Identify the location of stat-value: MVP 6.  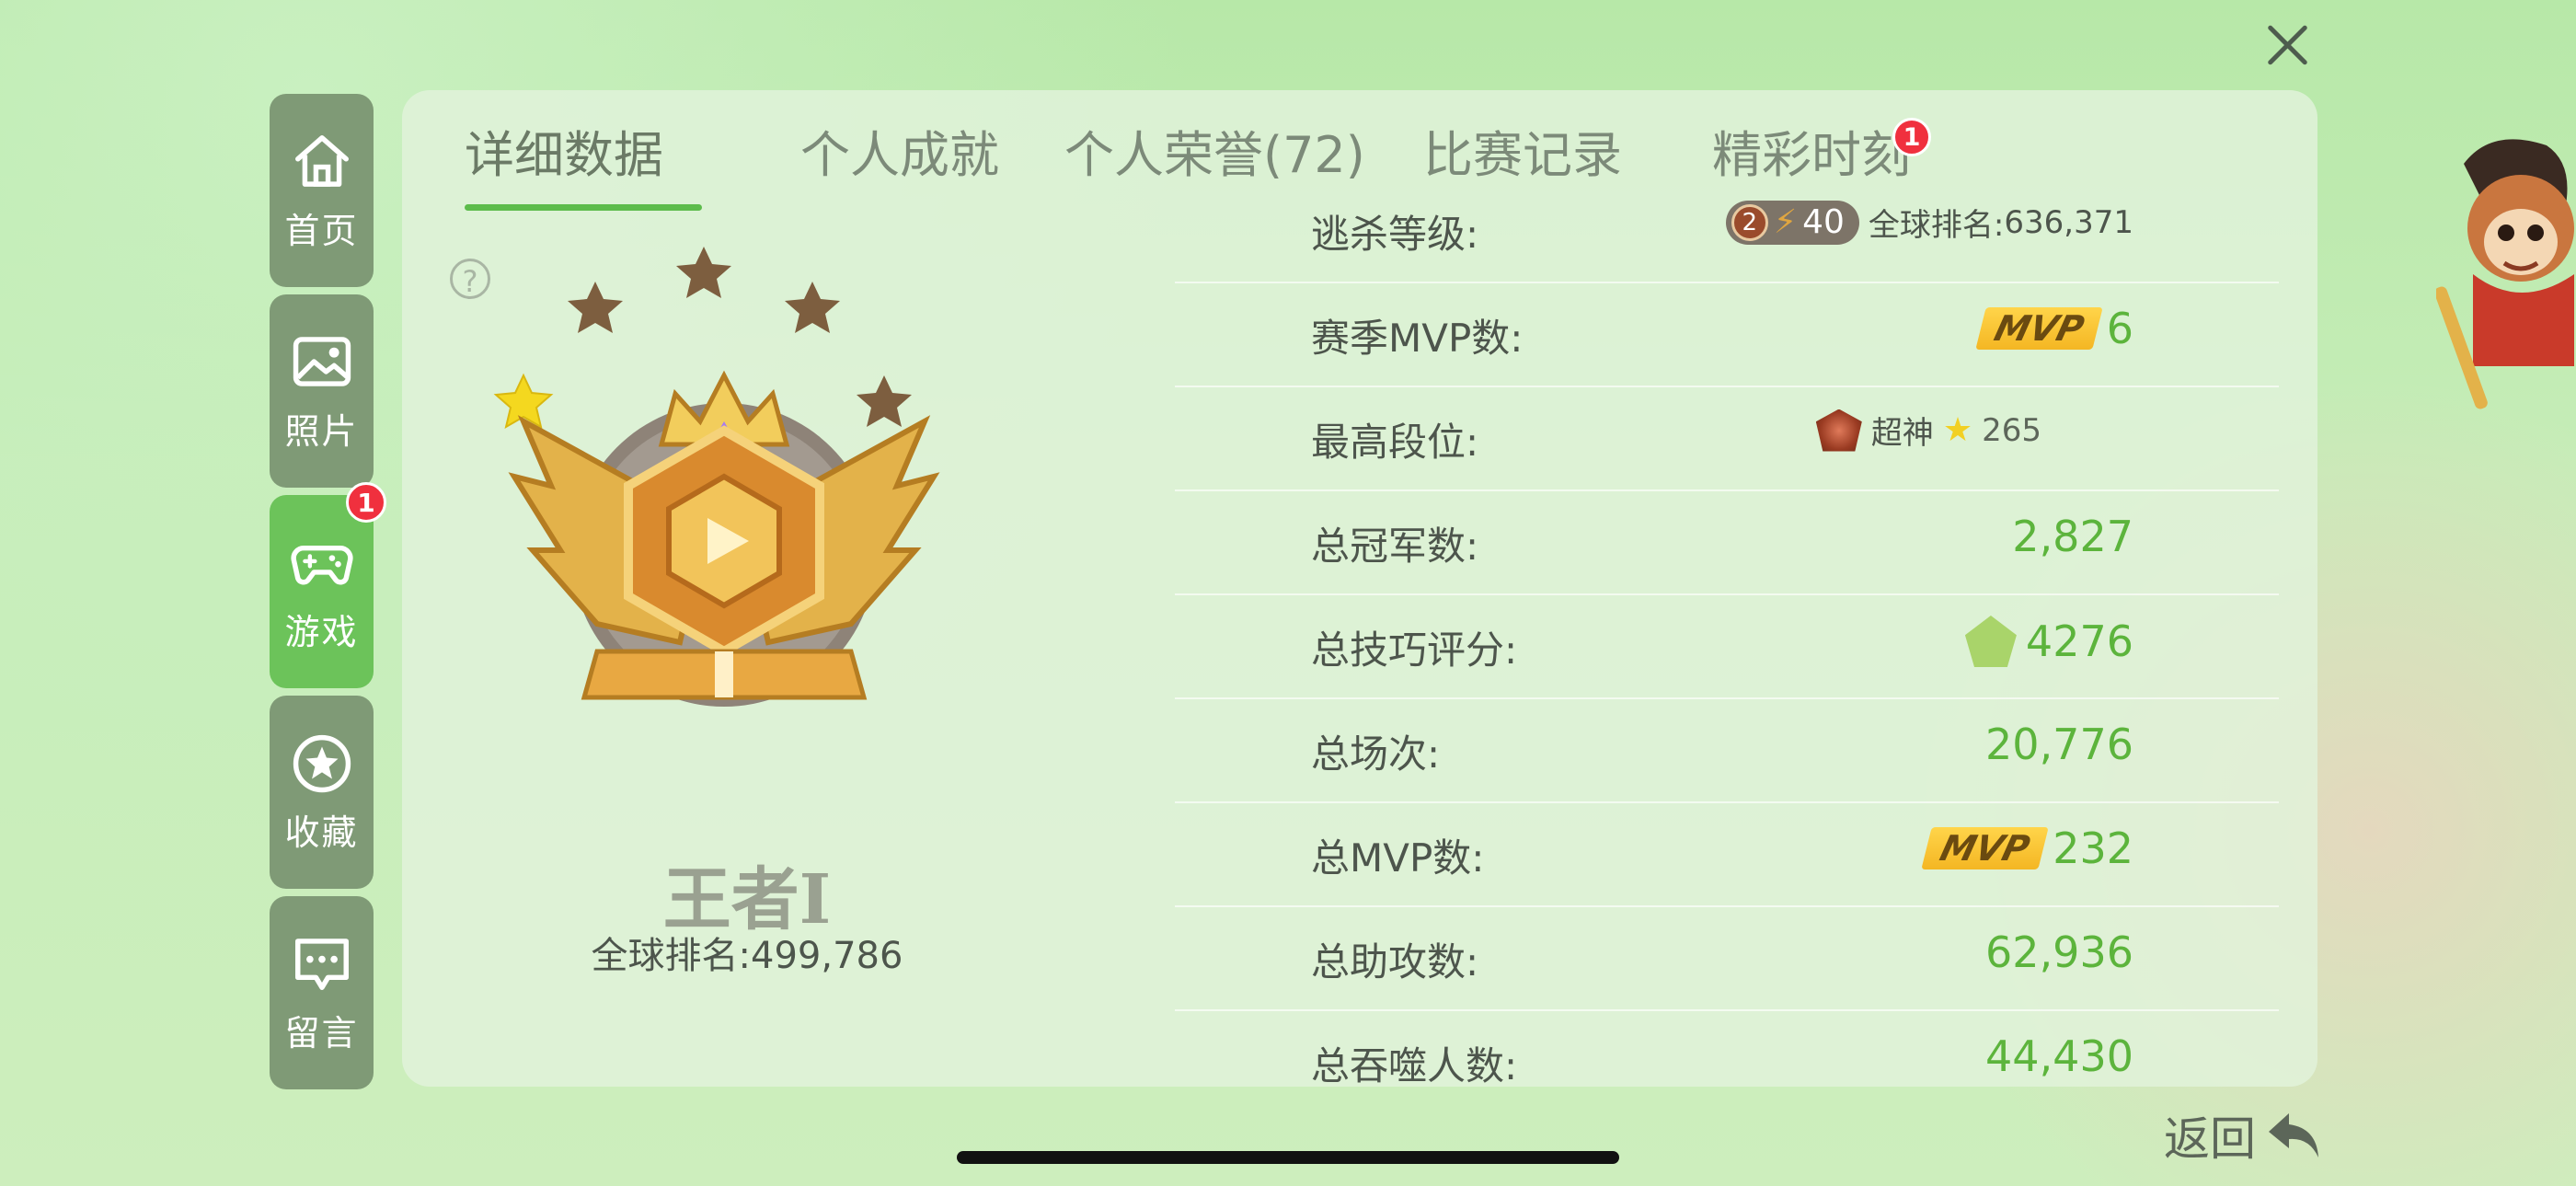
(2053, 328).